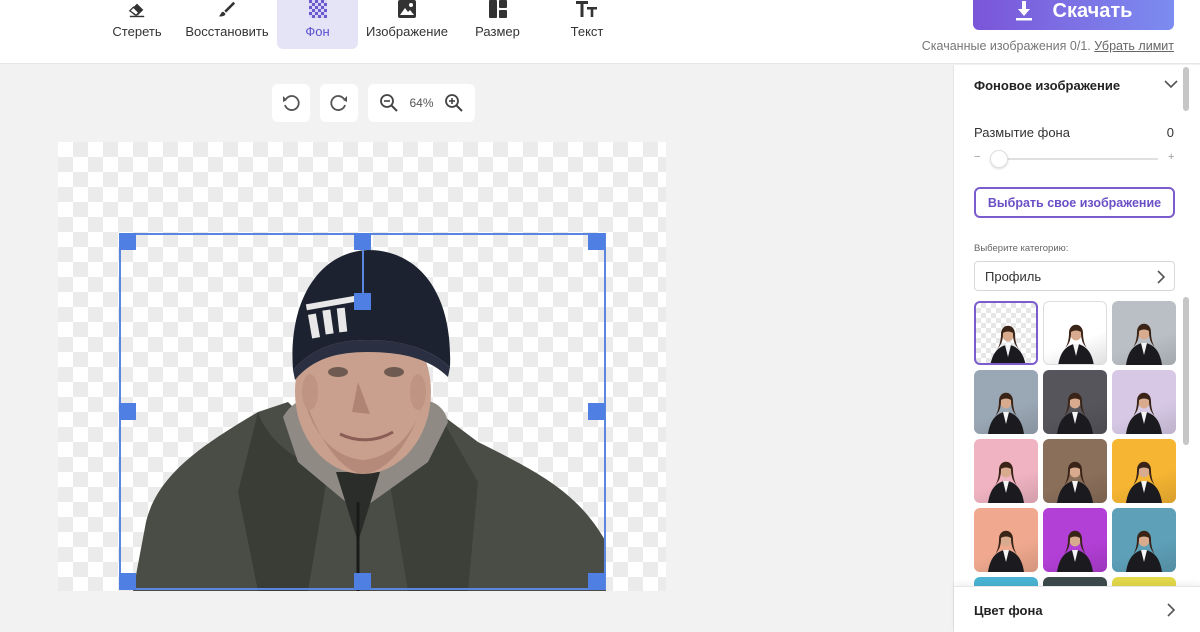 This screenshot has height=632, width=1200. Describe the element at coordinates (362, 581) in the screenshot. I see `resize-handle-bottom` at that location.